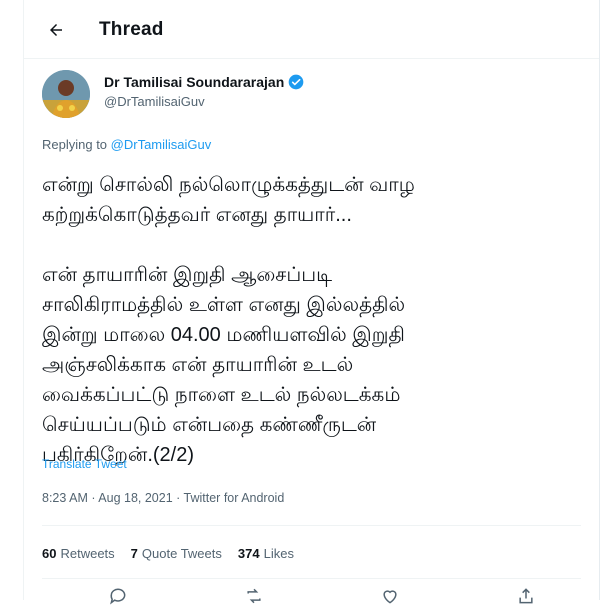  I want to click on likes-count: 374, so click(248, 553).